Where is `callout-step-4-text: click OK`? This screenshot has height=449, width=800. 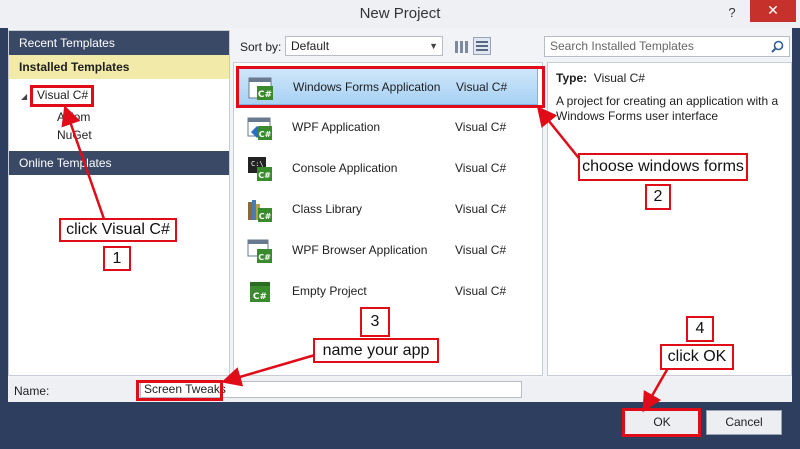 callout-step-4-text: click OK is located at coordinates (697, 357).